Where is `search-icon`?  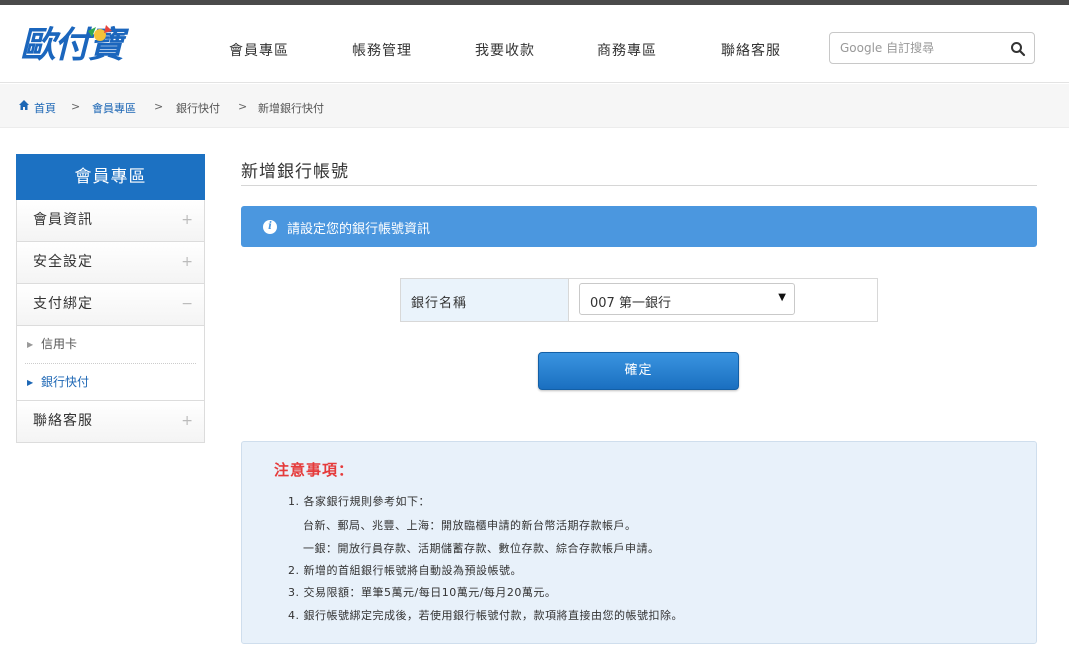 search-icon is located at coordinates (1018, 49).